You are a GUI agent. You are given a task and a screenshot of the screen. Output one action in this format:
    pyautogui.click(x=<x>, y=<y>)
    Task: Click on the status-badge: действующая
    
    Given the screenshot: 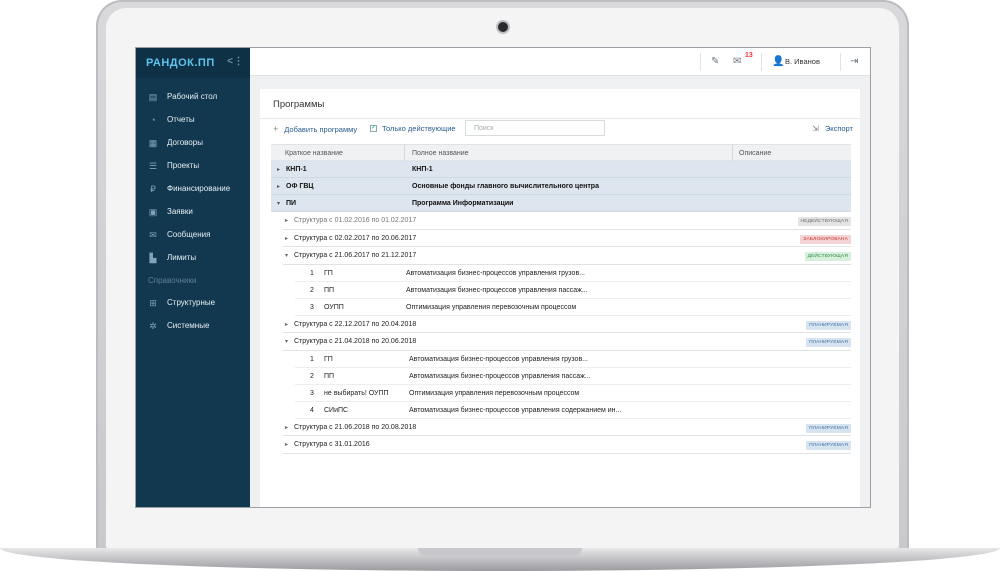 What is the action you would take?
    pyautogui.click(x=827, y=256)
    